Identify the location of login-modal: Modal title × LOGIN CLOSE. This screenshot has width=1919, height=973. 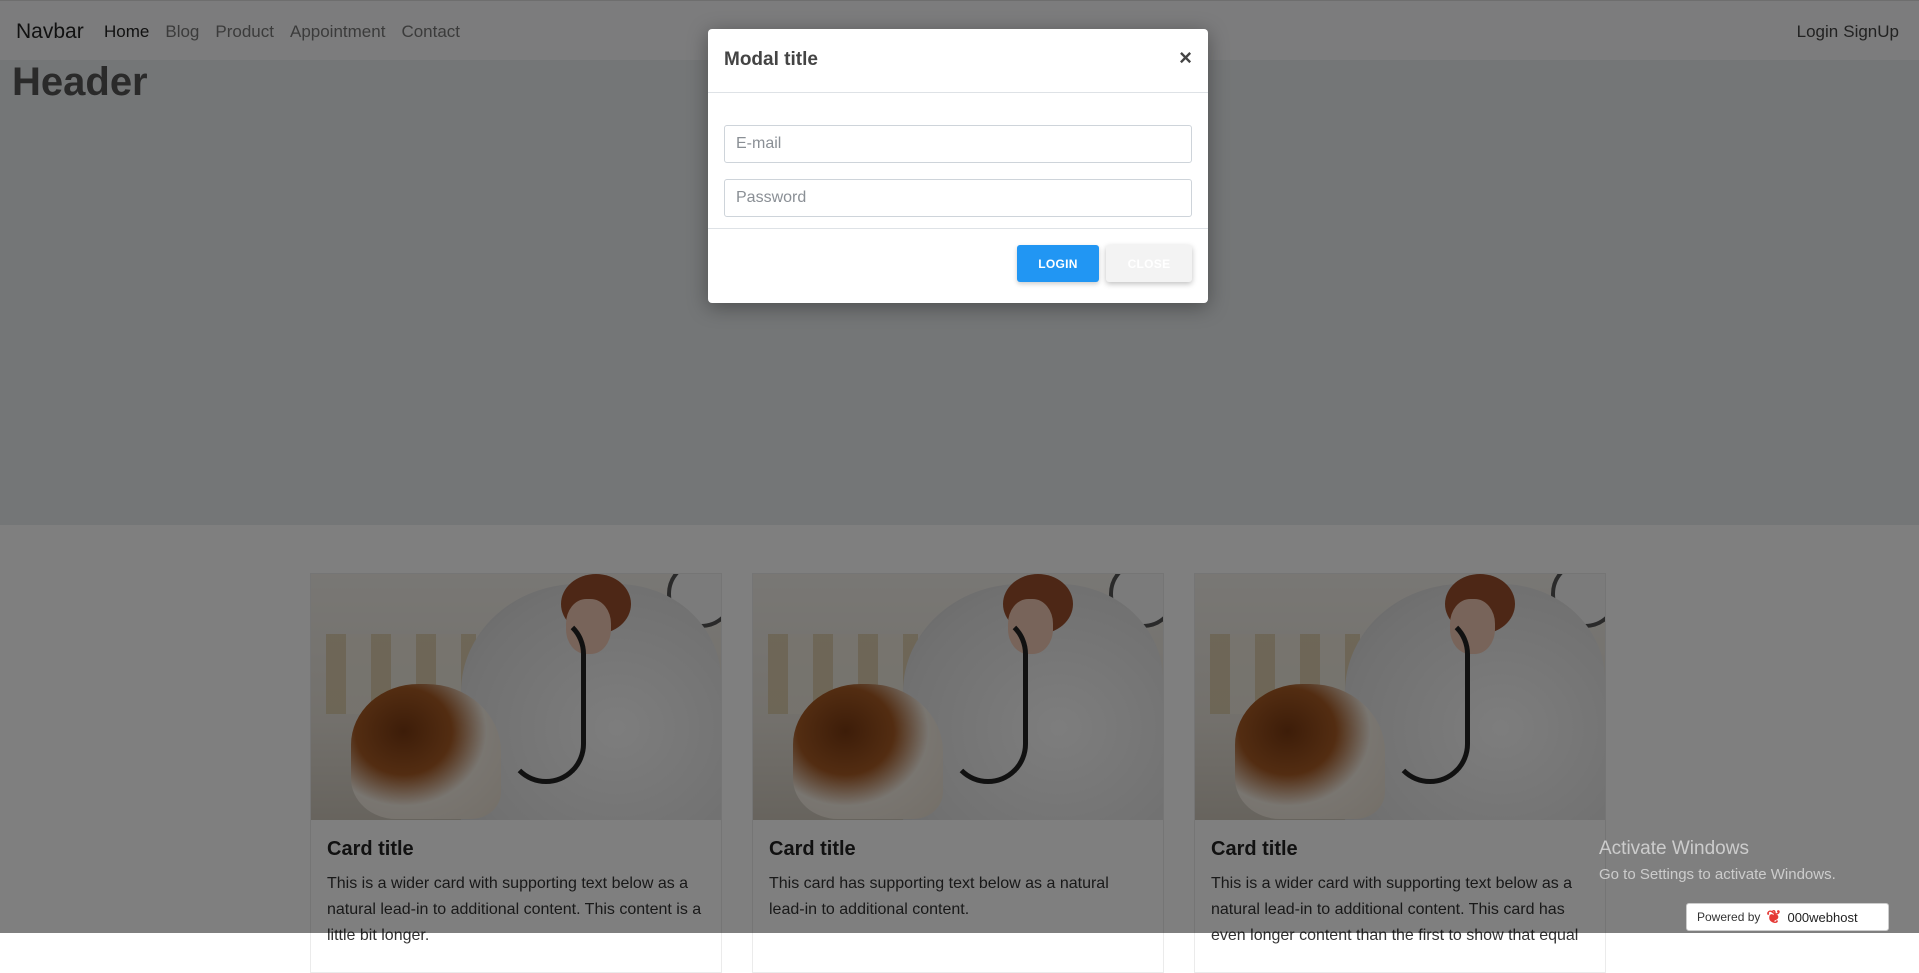
(958, 166).